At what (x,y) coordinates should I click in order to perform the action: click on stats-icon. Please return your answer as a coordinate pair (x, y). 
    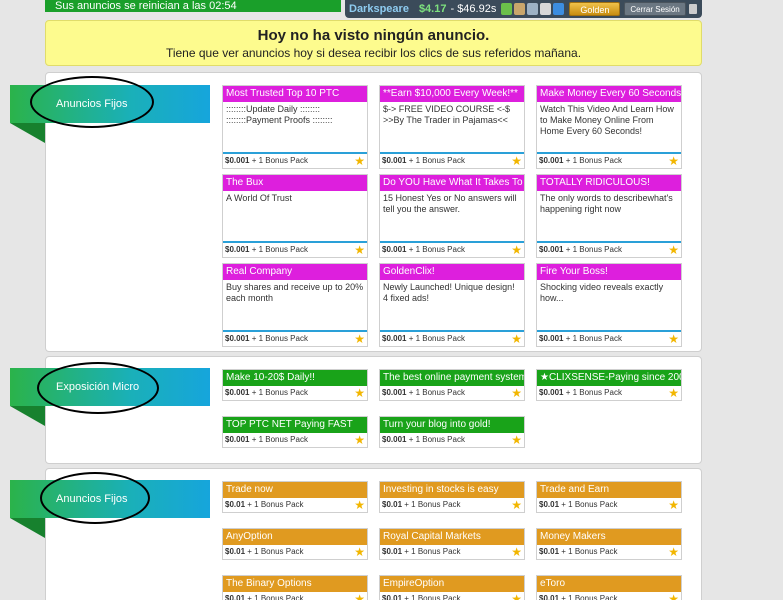
    Looking at the image, I should click on (533, 9).